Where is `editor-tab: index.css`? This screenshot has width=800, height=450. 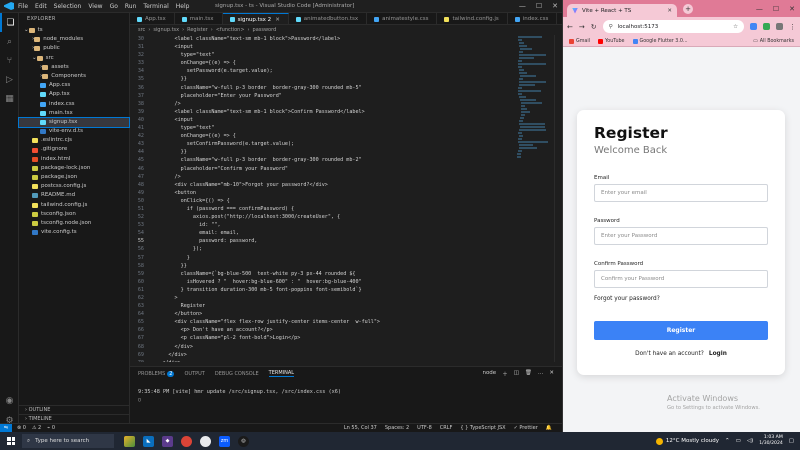 editor-tab: index.css is located at coordinates (533, 18).